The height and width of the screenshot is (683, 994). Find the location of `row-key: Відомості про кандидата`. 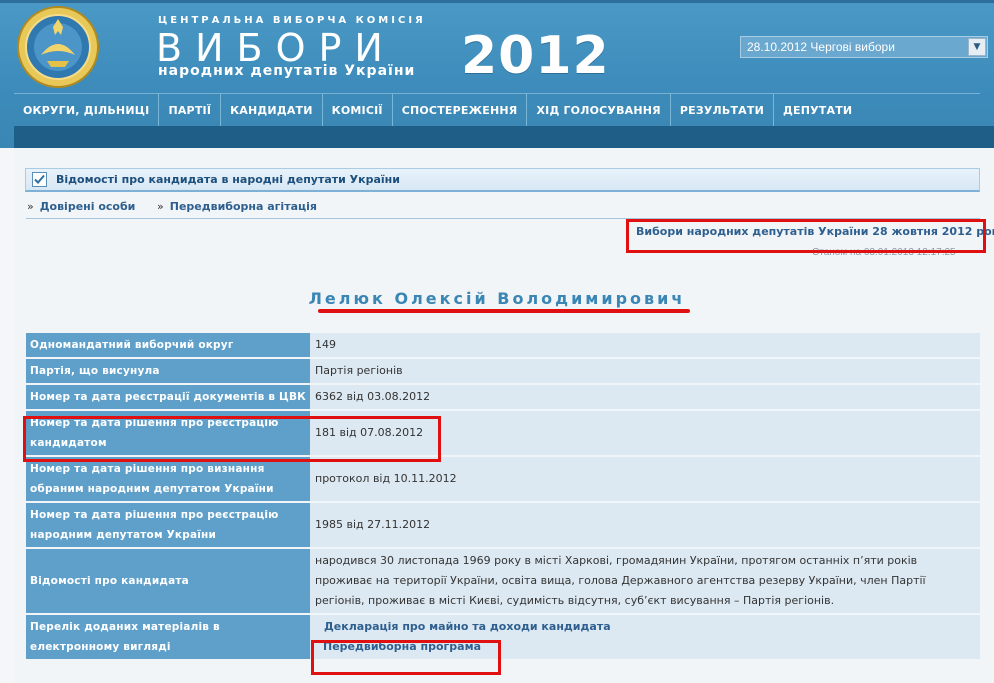

row-key: Відомості про кандидата is located at coordinates (168, 581).